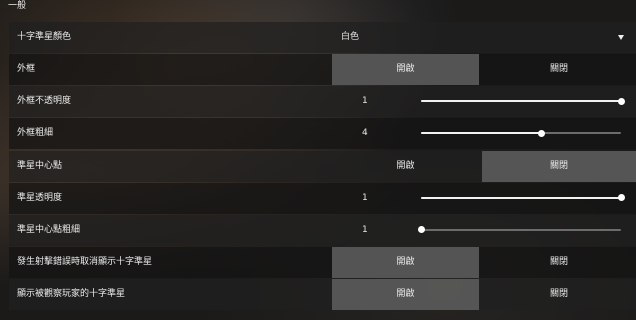 The height and width of the screenshot is (320, 636). What do you see at coordinates (35, 133) in the screenshot?
I see `setting-label: 外框粗細` at bounding box center [35, 133].